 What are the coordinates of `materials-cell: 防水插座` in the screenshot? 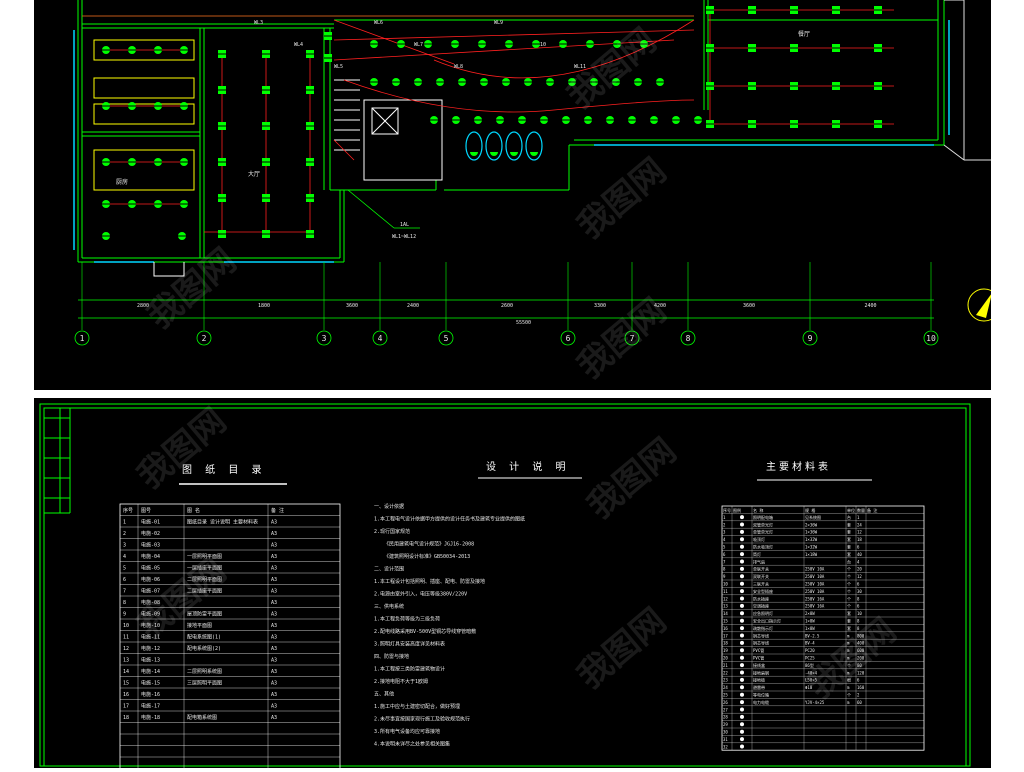 It's located at (761, 598).